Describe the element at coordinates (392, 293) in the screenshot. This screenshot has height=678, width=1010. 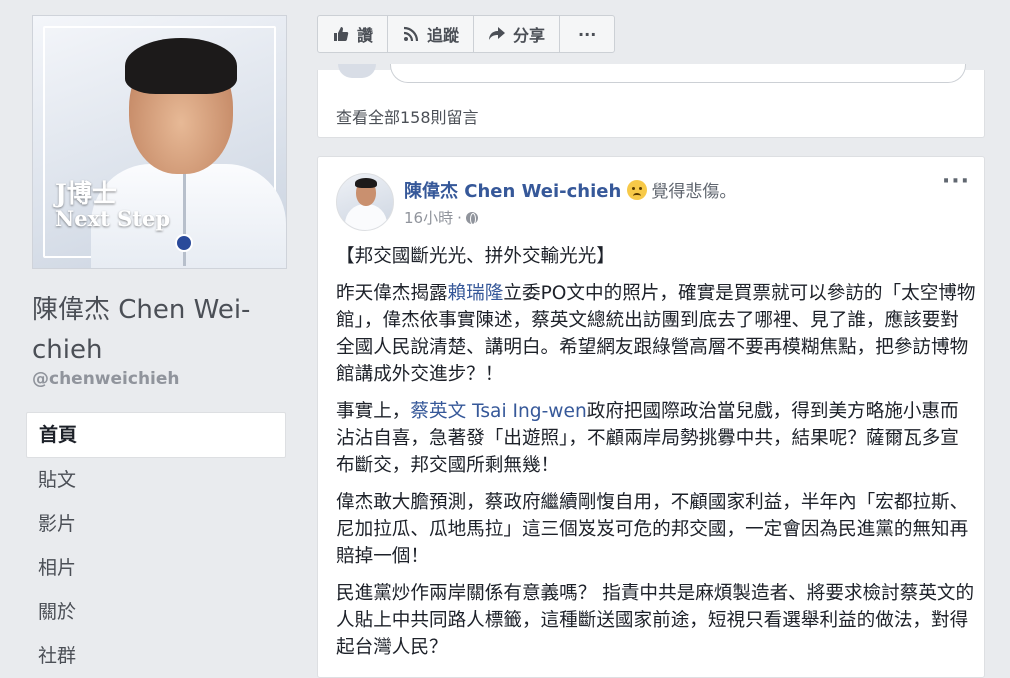
I see `p1-text-a: 昨天偉杰揭露` at that location.